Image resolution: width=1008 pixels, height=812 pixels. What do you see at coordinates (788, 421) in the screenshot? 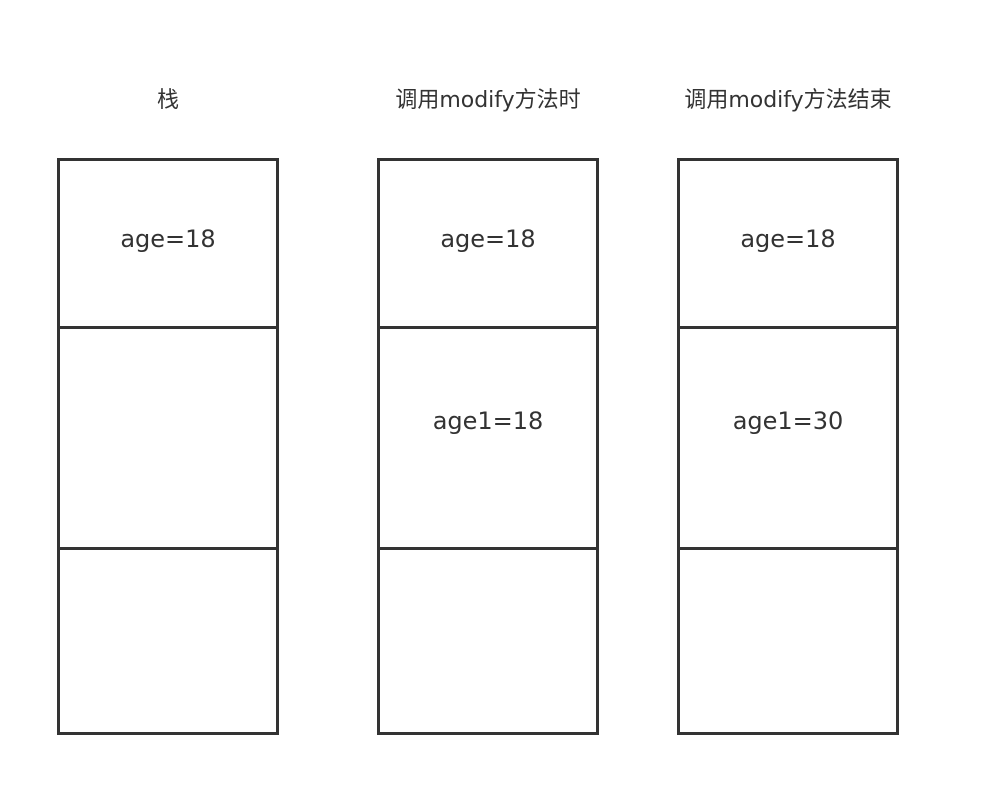
I see `cell-value: age1=30` at bounding box center [788, 421].